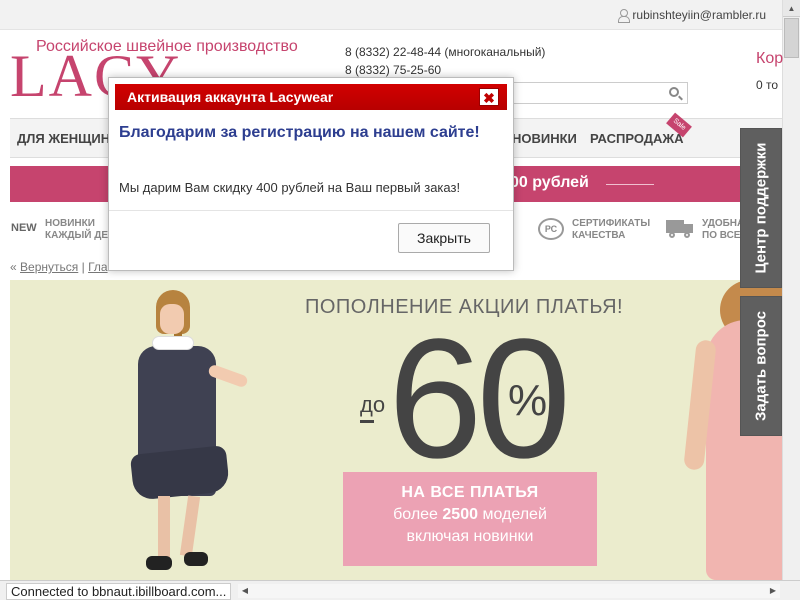 This screenshot has height=600, width=800. Describe the element at coordinates (49, 267) in the screenshot. I see `breadcrumb-back-link: Вернуться` at that location.